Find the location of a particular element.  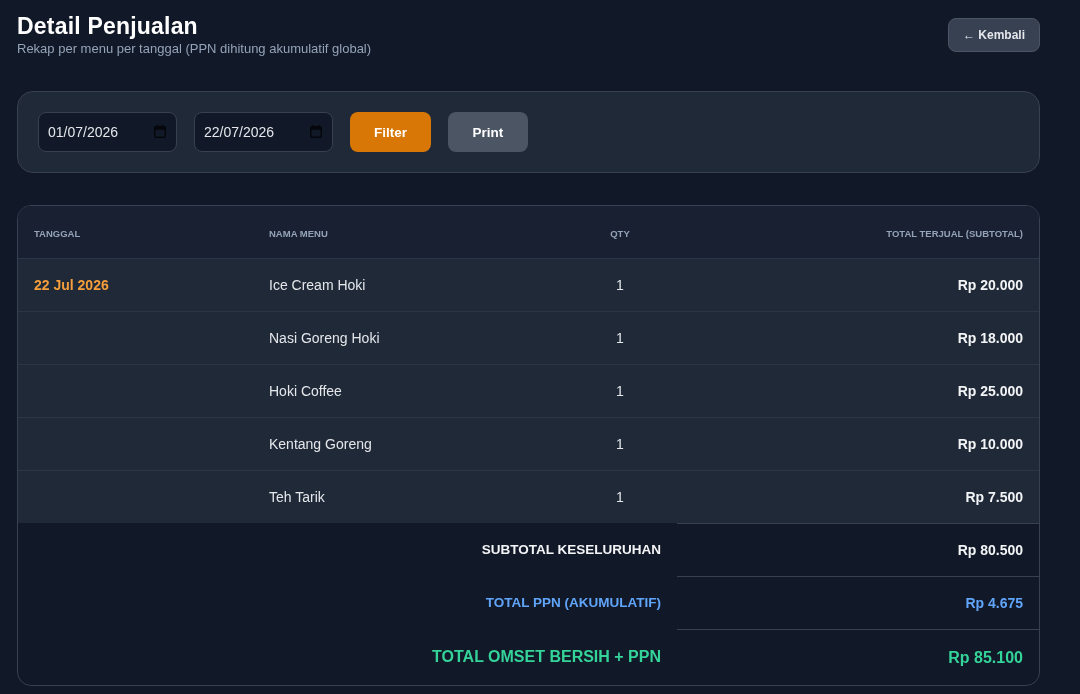

subtotal-label: SUBTOTAL KESELURUHAN is located at coordinates (571, 549).